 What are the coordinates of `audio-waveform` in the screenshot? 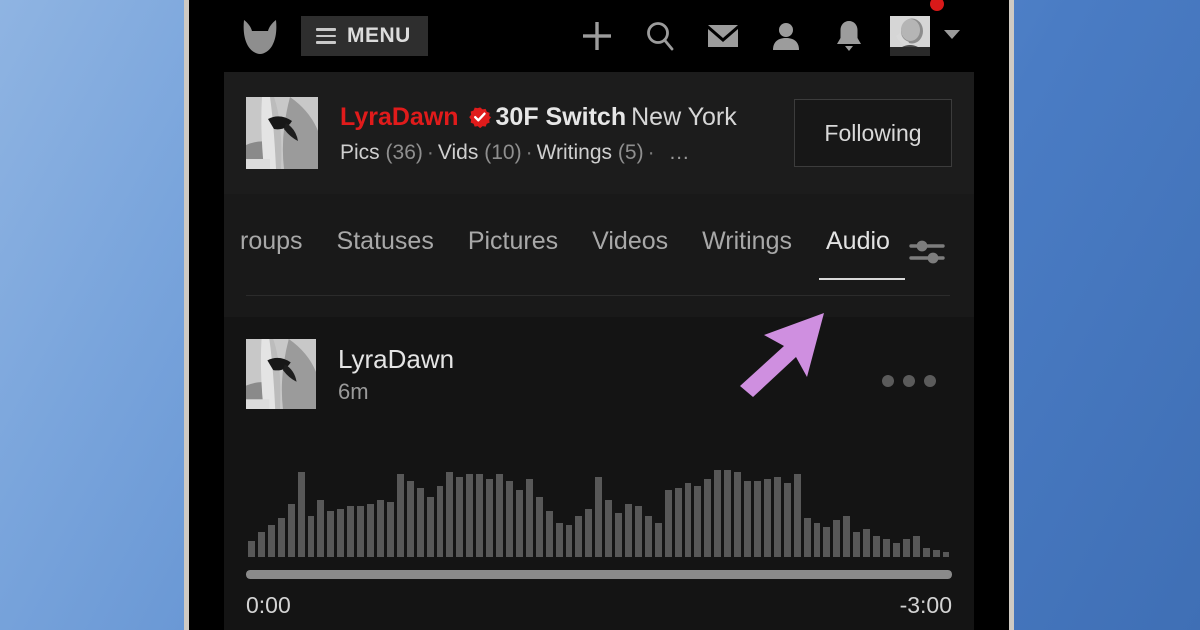 It's located at (599, 499).